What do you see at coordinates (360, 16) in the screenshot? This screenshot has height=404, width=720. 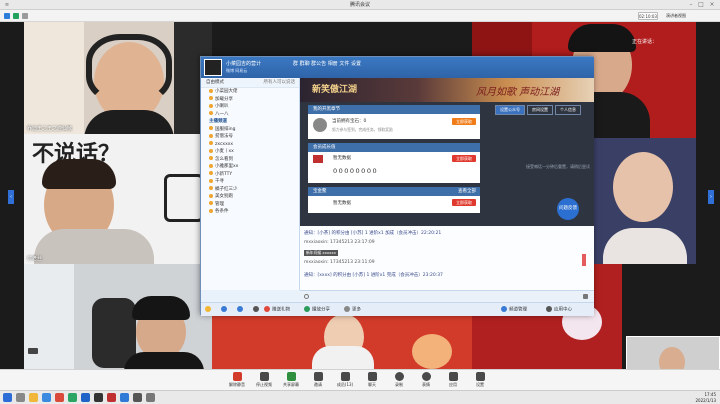 I see `meeting-topbar: 02:10:03 演讲者视图` at bounding box center [360, 16].